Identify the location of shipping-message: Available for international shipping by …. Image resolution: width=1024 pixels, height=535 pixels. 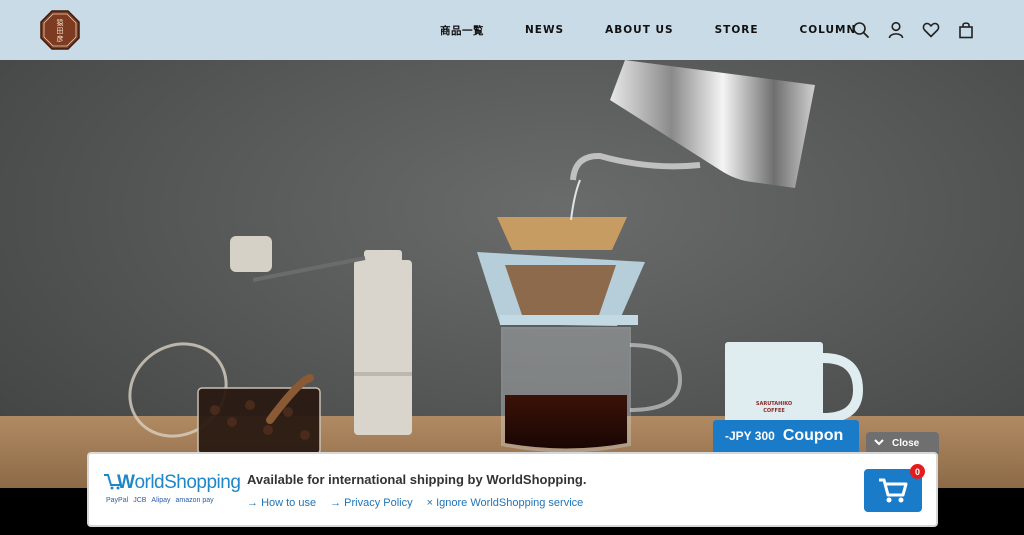
(417, 479).